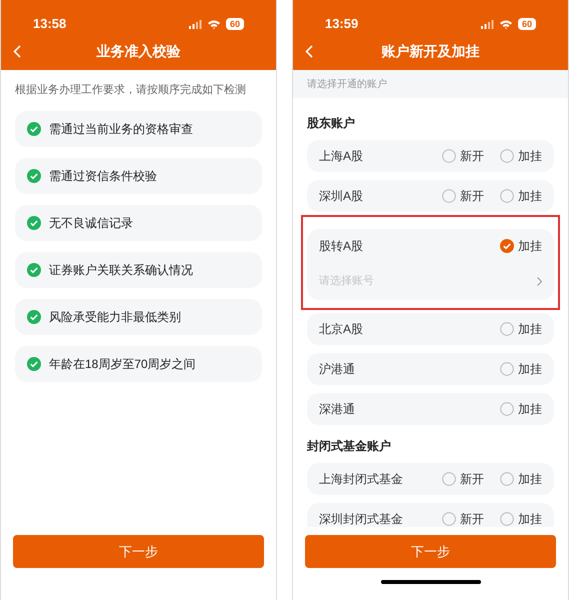  What do you see at coordinates (431, 51) in the screenshot?
I see `page-title: 账户新开及加挂` at bounding box center [431, 51].